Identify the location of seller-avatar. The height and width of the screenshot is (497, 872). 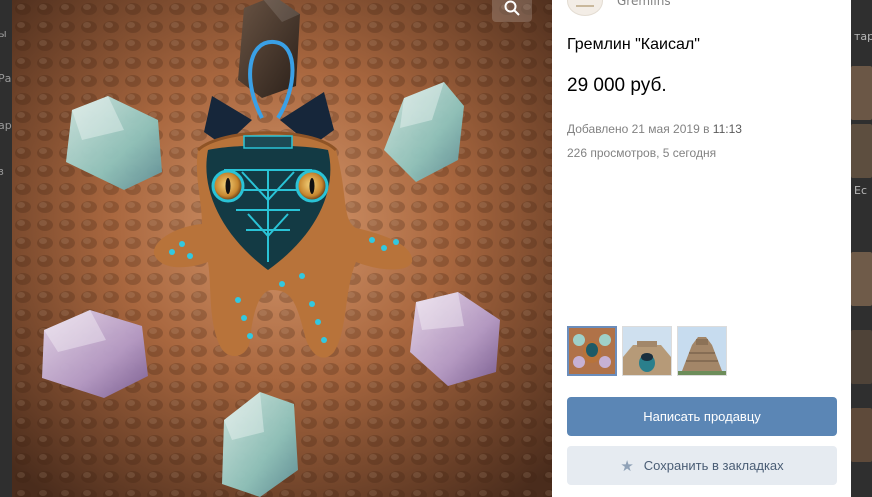
(585, 8).